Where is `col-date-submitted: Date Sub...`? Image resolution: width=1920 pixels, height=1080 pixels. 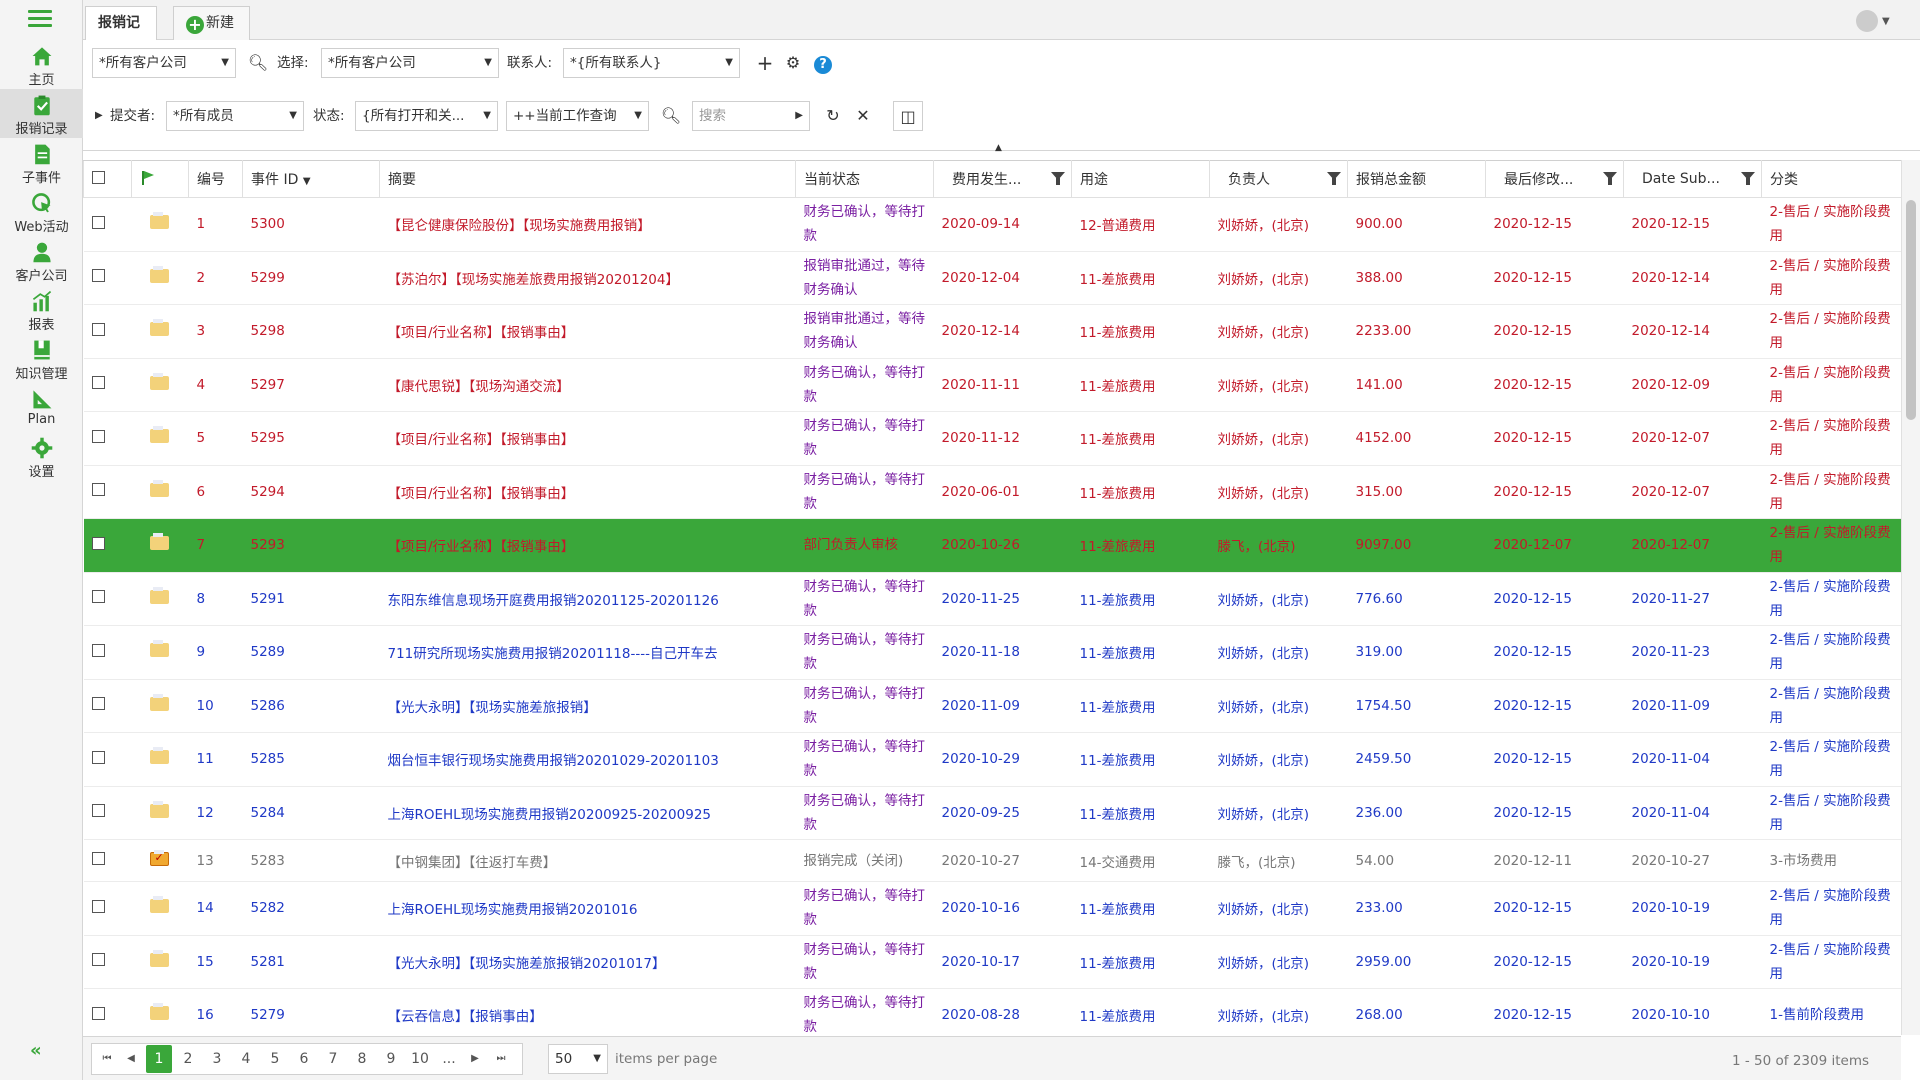
col-date-submitted: Date Sub... is located at coordinates (1692, 179).